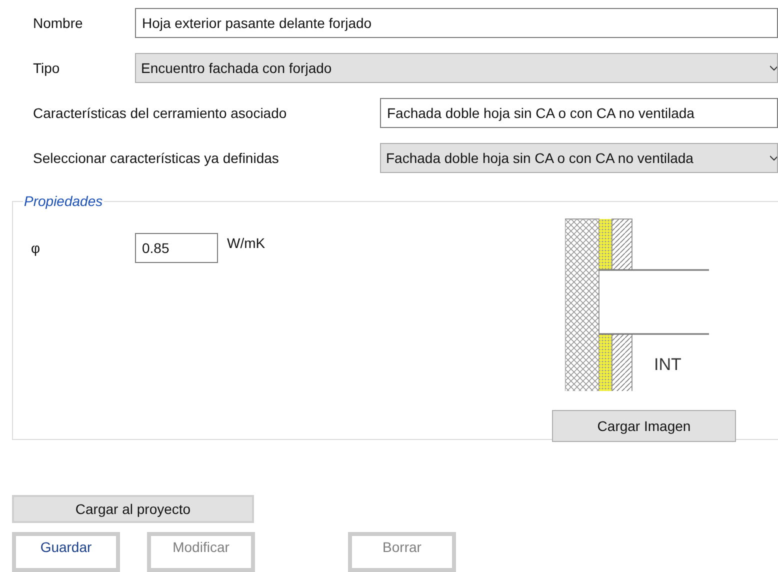  Describe the element at coordinates (36, 248) in the screenshot. I see `phi-symbol: φ` at that location.